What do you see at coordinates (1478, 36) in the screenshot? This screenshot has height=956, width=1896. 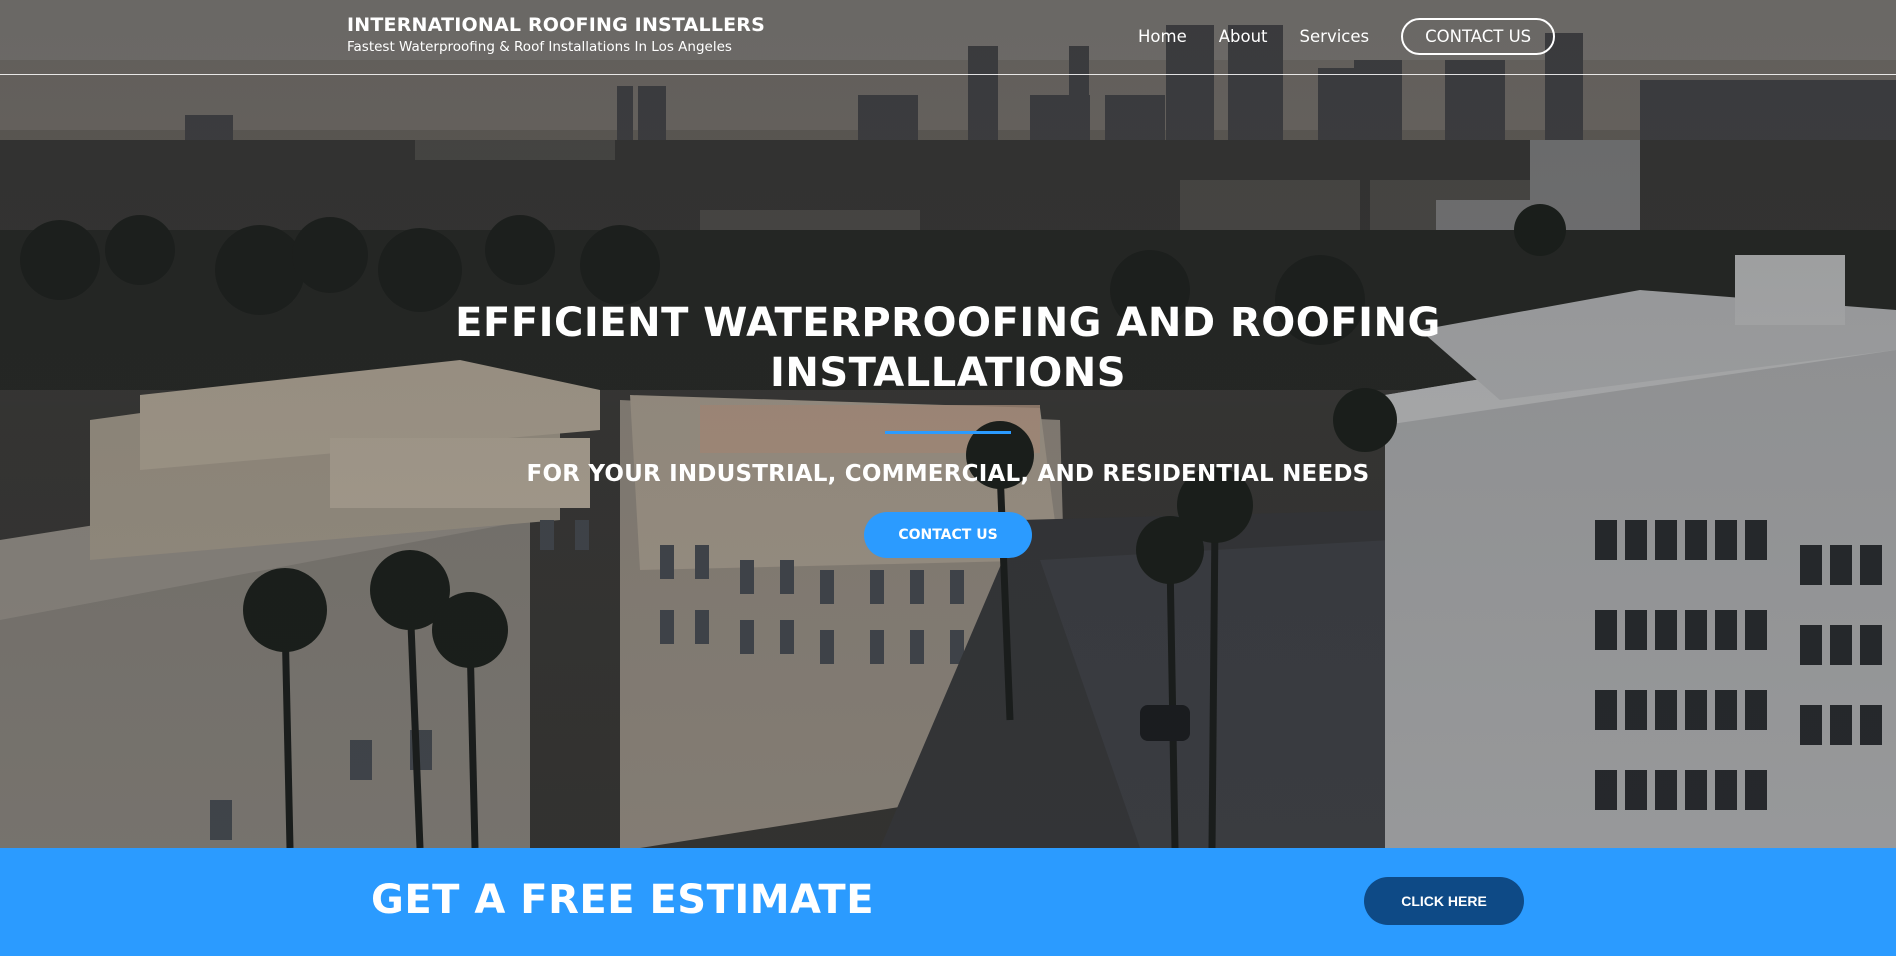 I see `nav-contact-button: CONTACT US` at bounding box center [1478, 36].